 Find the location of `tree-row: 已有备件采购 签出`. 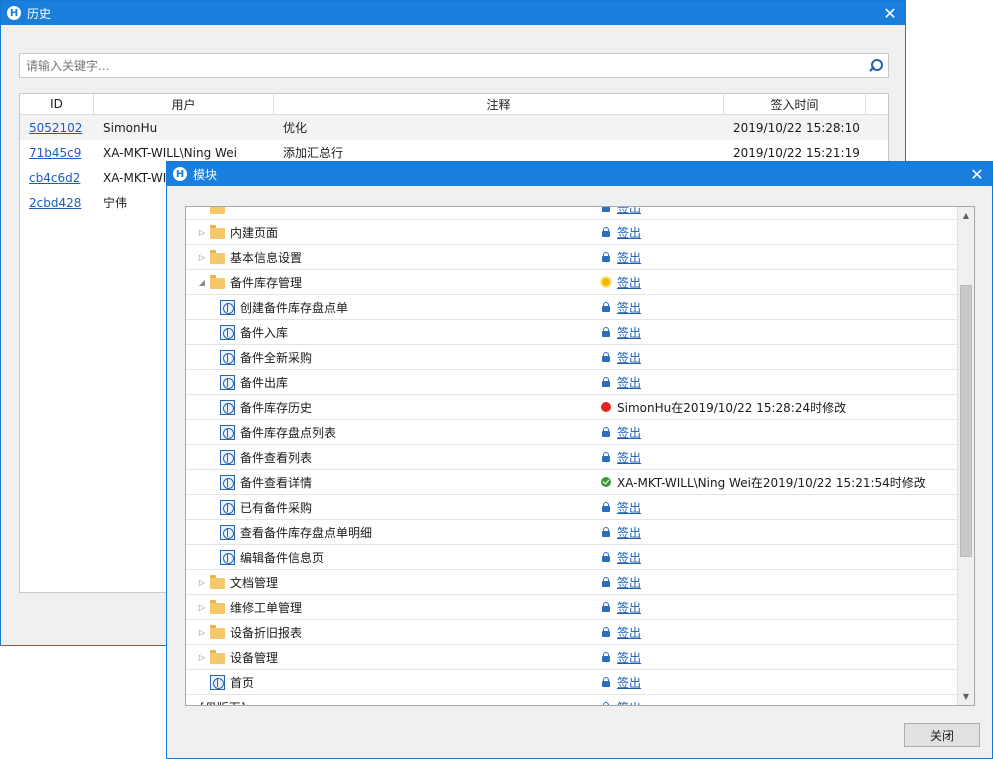

tree-row: 已有备件采购 签出 is located at coordinates (572, 507).